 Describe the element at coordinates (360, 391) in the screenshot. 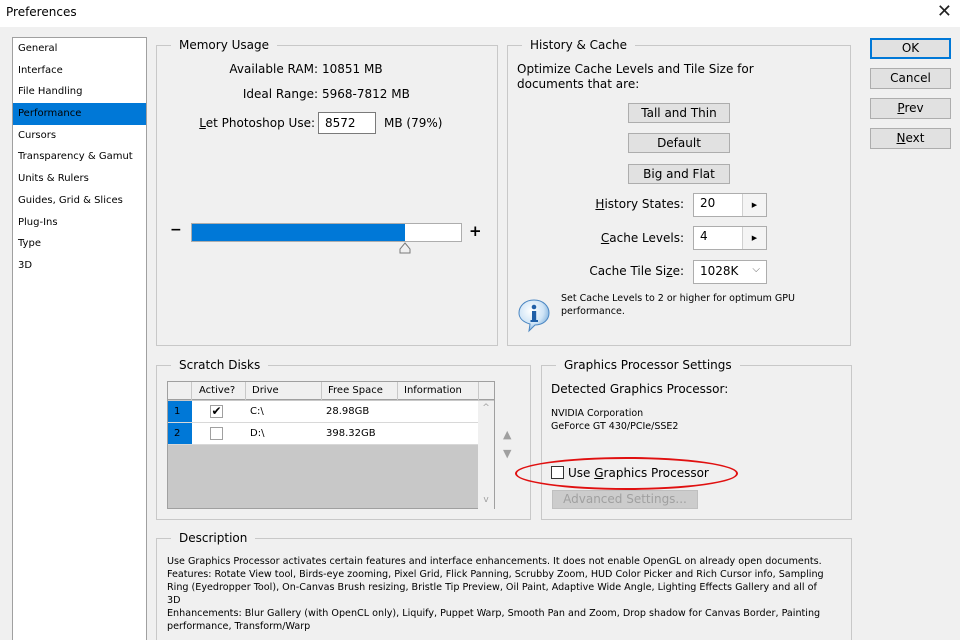

I see `column-header-free-space: Free Space` at that location.